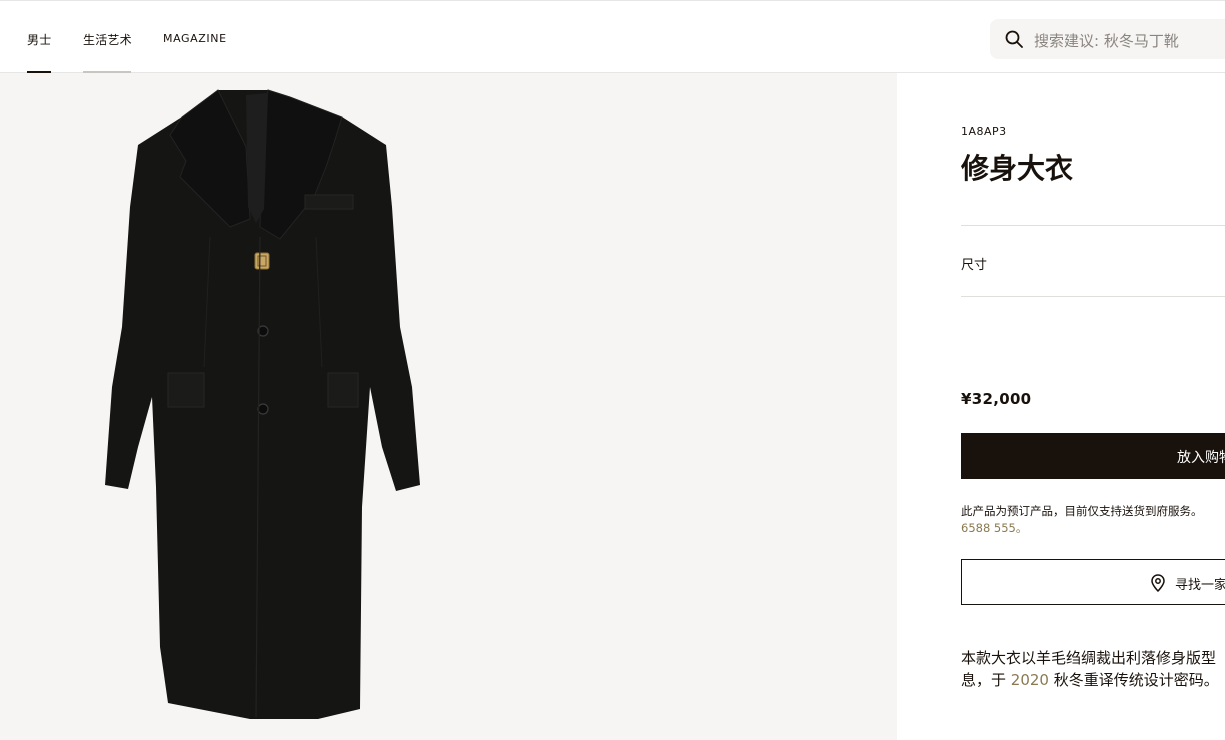  What do you see at coordinates (1089, 658) in the screenshot?
I see `description-line: 本款大衣以羊毛绉绸裁出利落修身版型` at bounding box center [1089, 658].